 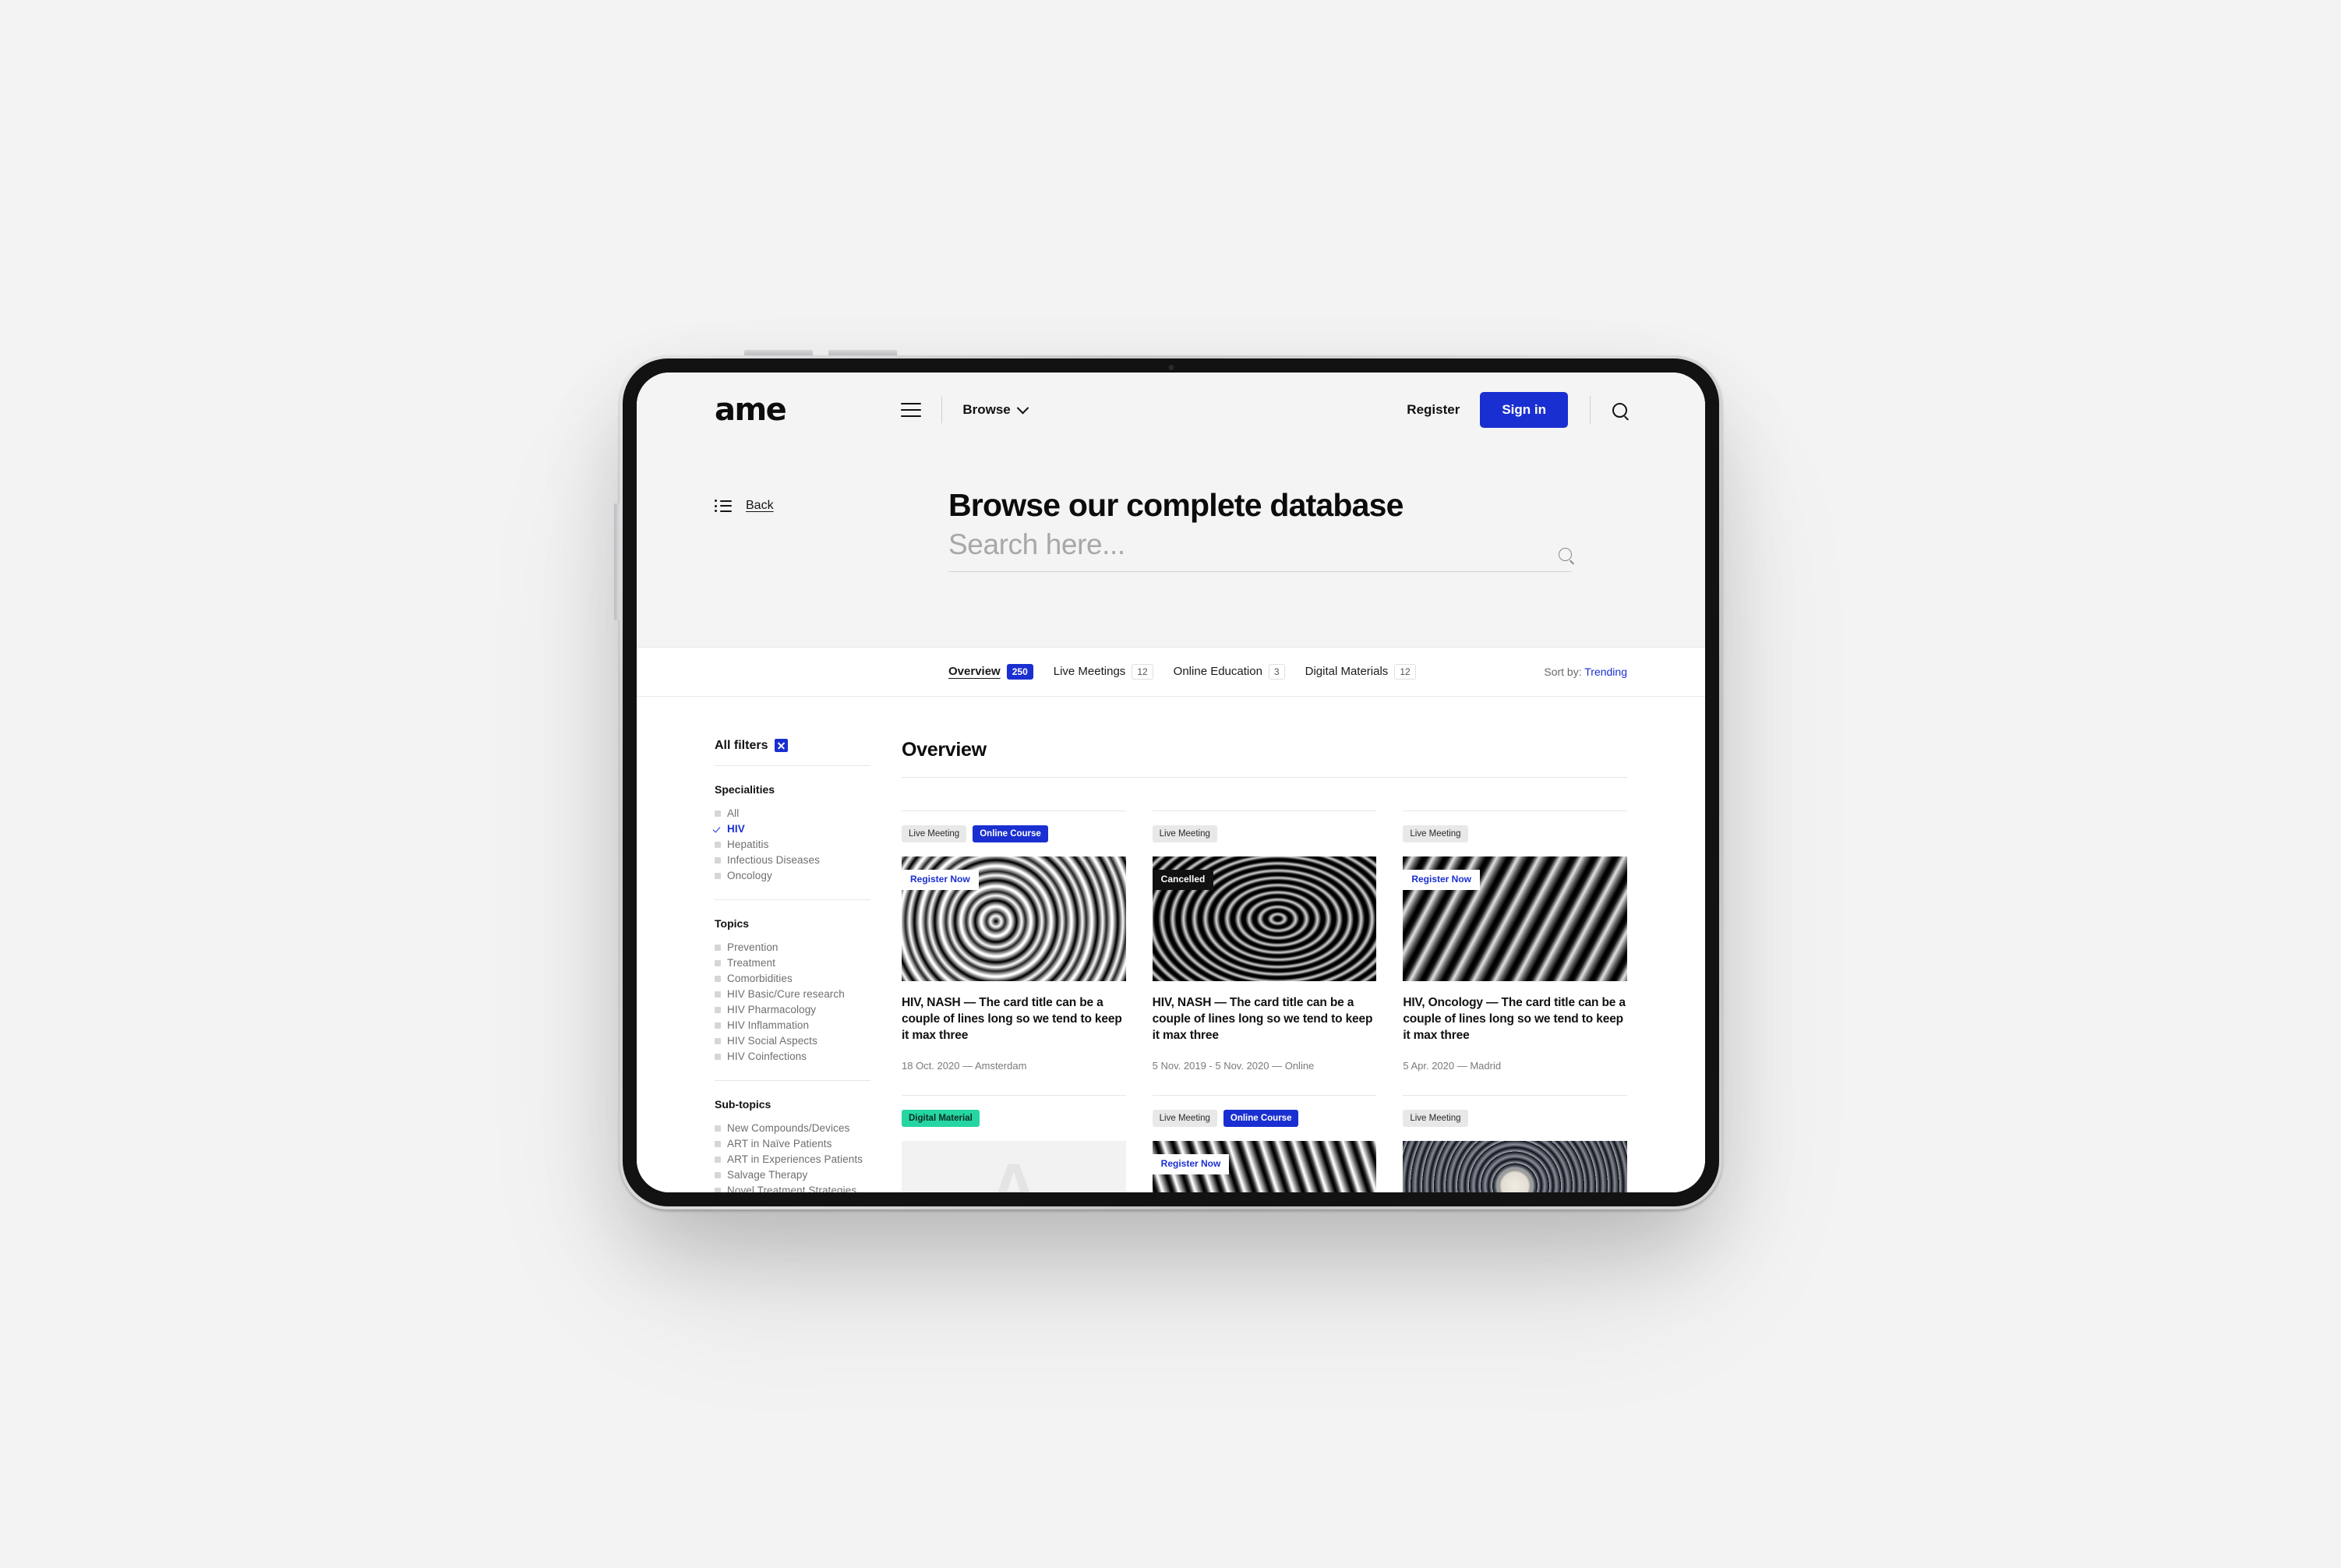 What do you see at coordinates (1142, 671) in the screenshot?
I see `tab-count-badge: 12` at bounding box center [1142, 671].